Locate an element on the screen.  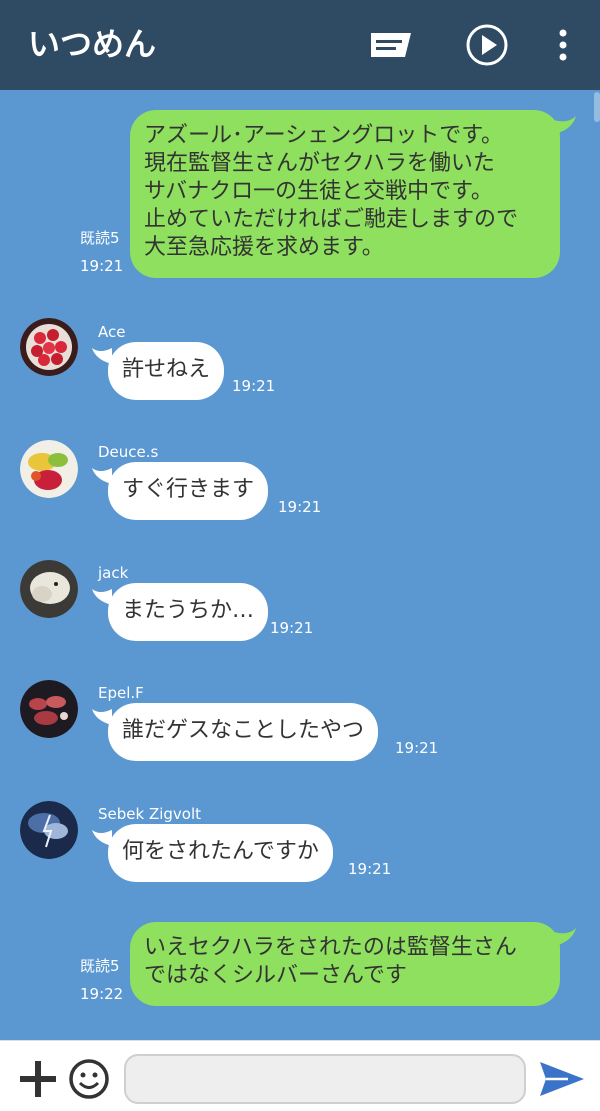
more-options-button is located at coordinates (563, 45).